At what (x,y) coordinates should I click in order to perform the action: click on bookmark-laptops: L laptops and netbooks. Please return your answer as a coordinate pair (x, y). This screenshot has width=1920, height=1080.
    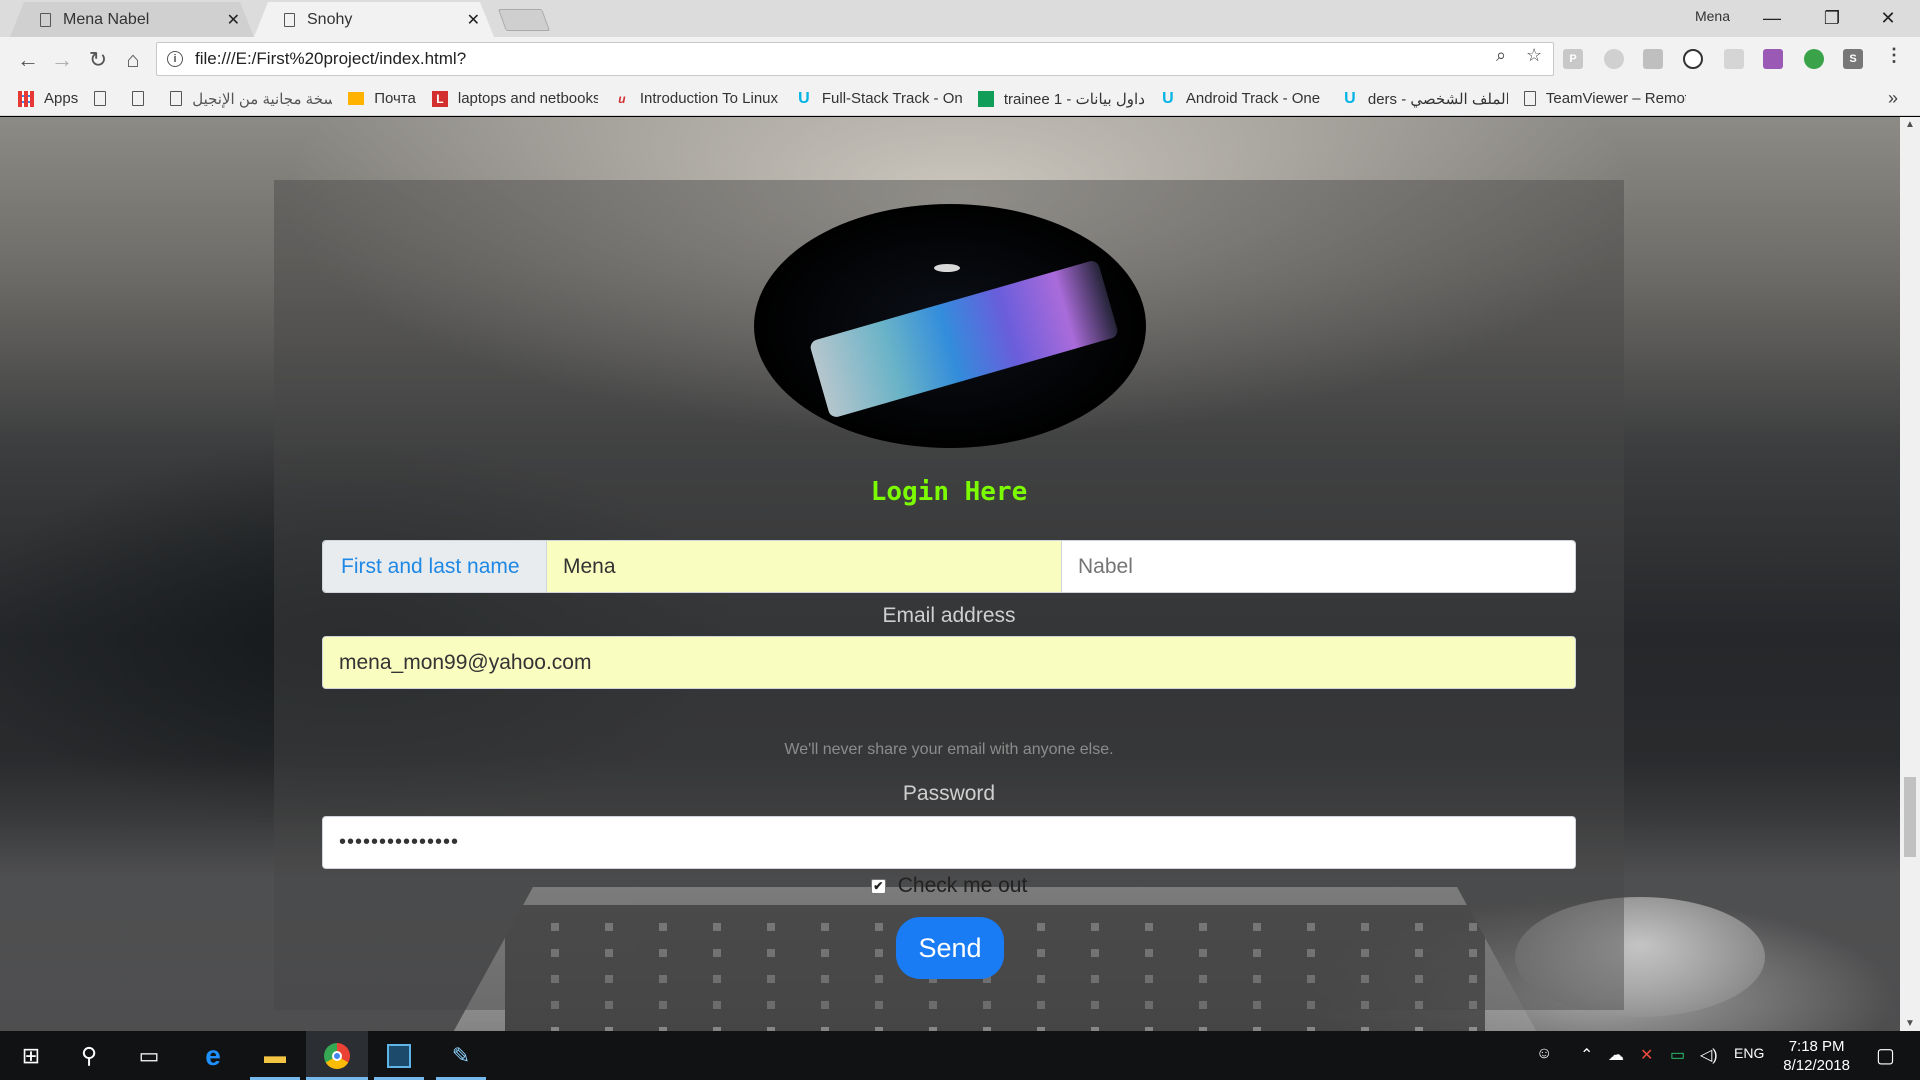
    Looking at the image, I should click on (514, 98).